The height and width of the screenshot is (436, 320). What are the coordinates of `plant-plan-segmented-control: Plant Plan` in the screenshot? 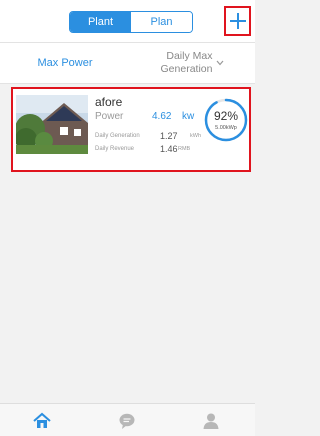 It's located at (131, 22).